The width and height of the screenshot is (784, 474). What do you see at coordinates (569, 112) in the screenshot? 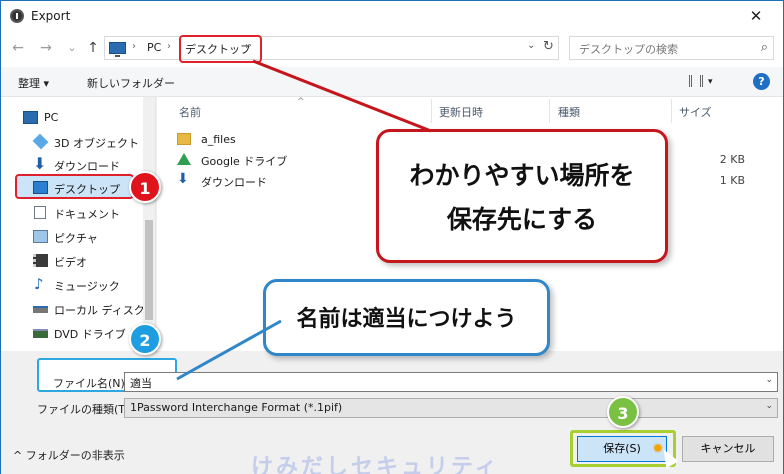
I see `column-header-type: 種類` at bounding box center [569, 112].